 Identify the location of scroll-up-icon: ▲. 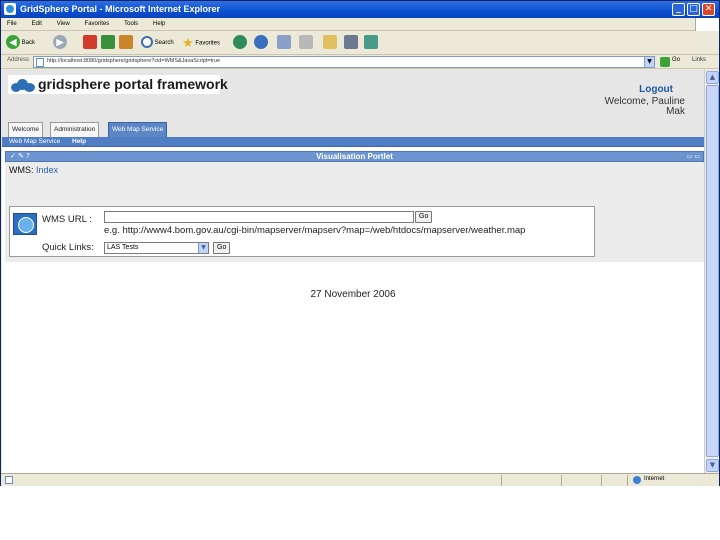
(712, 77).